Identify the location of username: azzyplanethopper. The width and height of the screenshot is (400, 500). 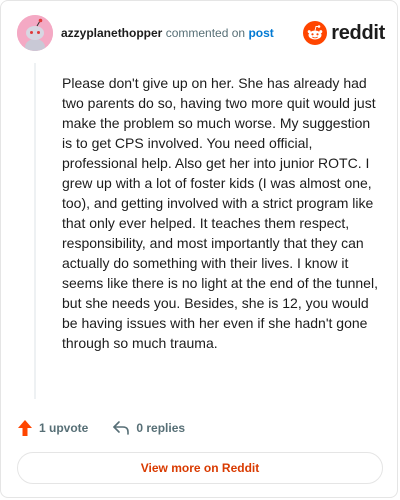
(111, 33).